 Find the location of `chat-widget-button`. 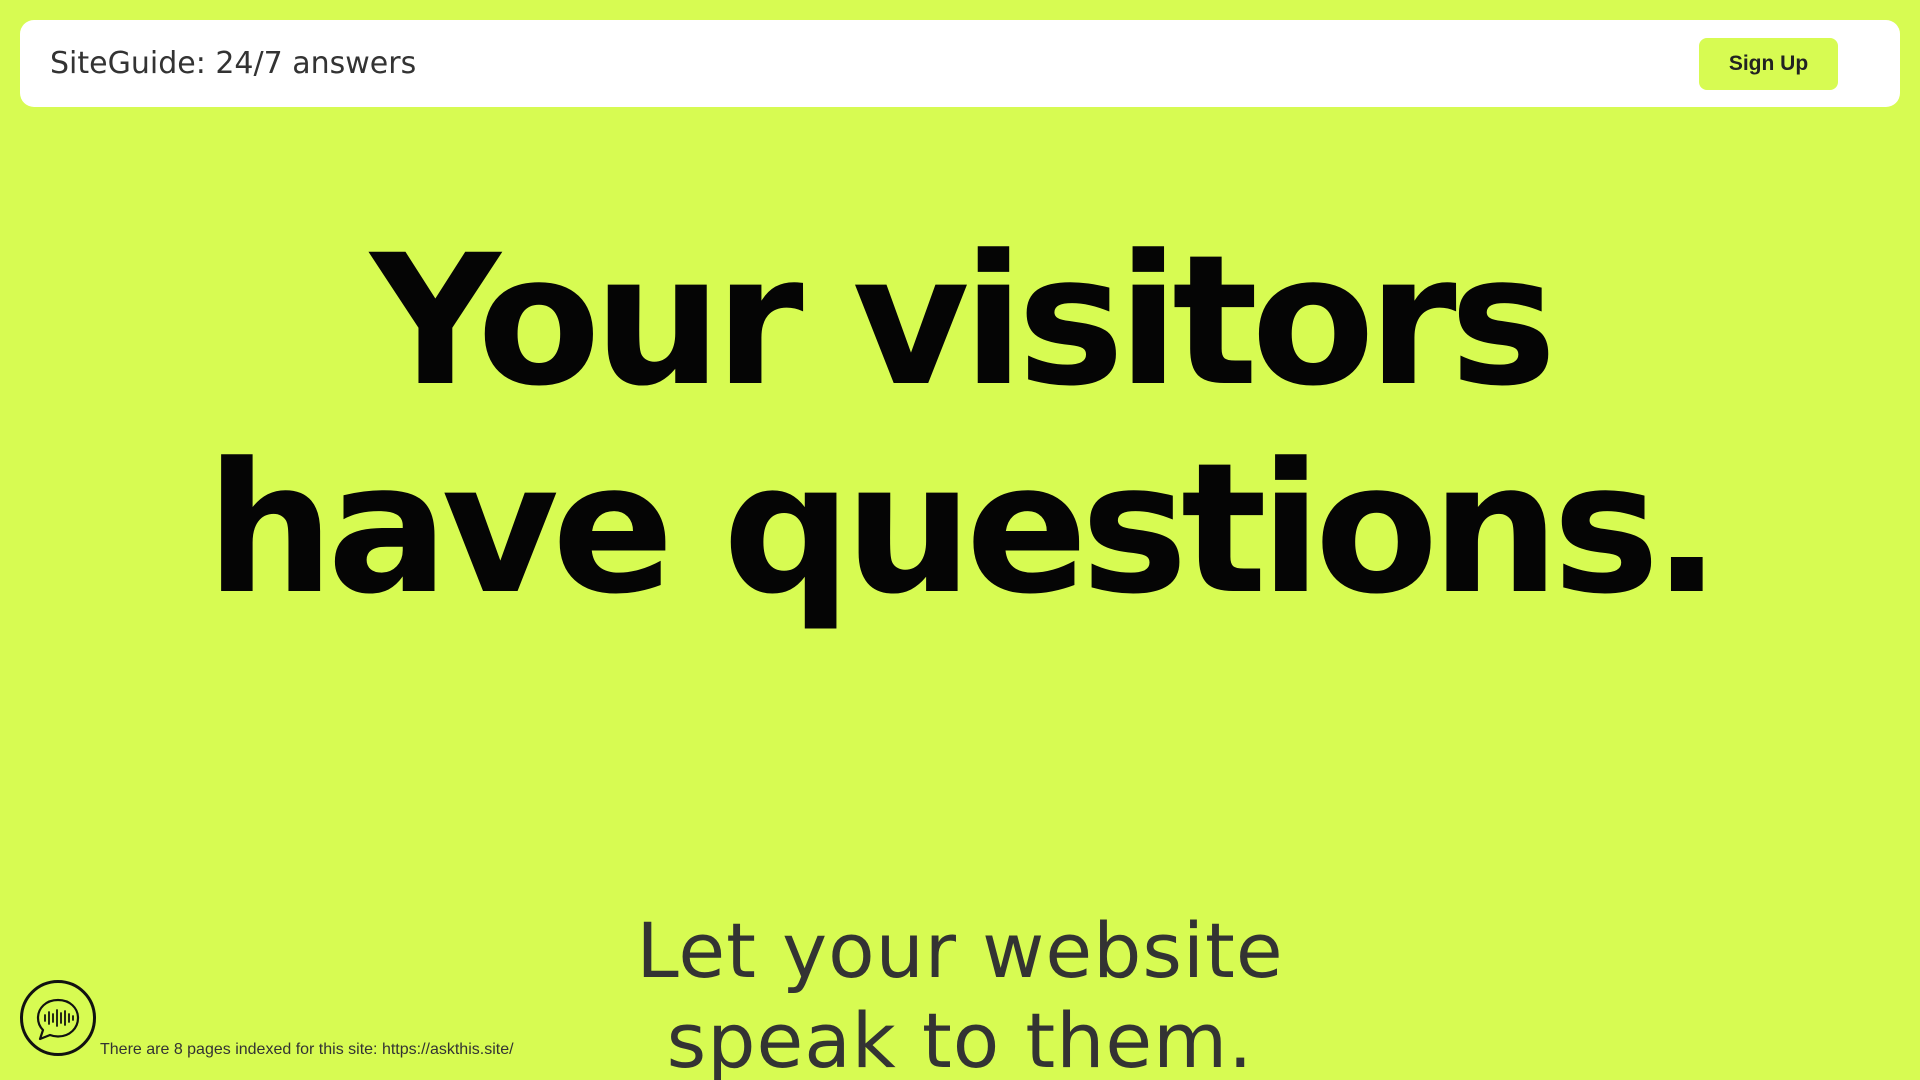

chat-widget-button is located at coordinates (58, 1018).